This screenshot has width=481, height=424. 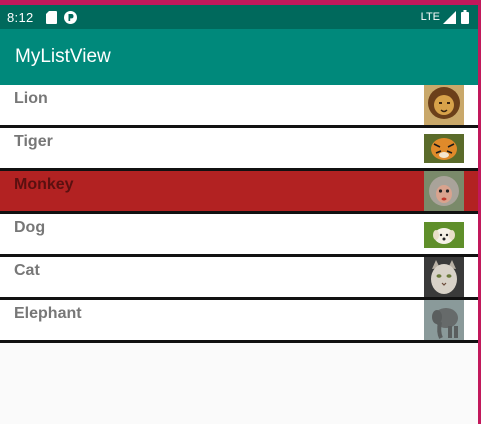 I want to click on monkey-image, so click(x=444, y=191).